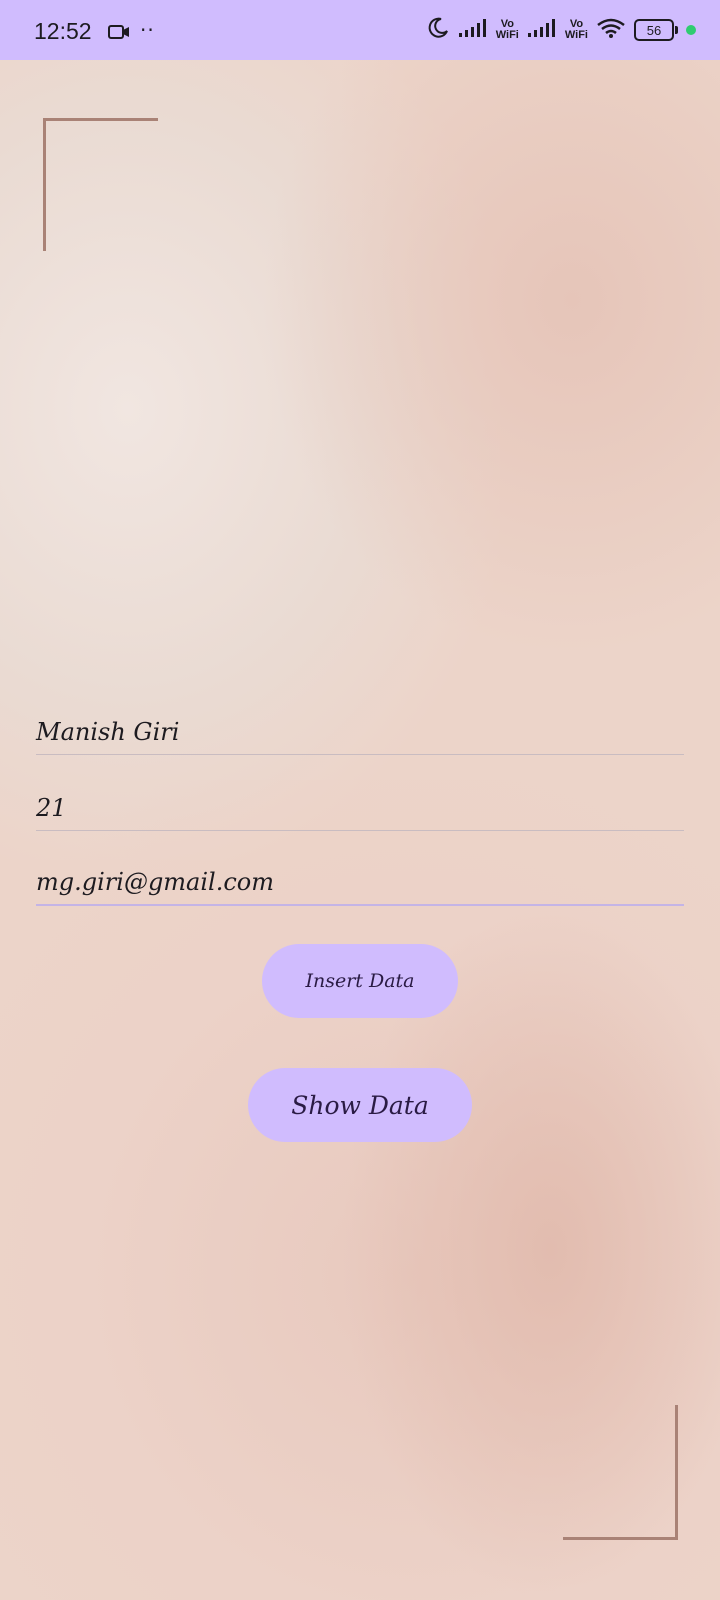  Describe the element at coordinates (620, 1472) in the screenshot. I see `corner-frame-bottom-right` at that location.